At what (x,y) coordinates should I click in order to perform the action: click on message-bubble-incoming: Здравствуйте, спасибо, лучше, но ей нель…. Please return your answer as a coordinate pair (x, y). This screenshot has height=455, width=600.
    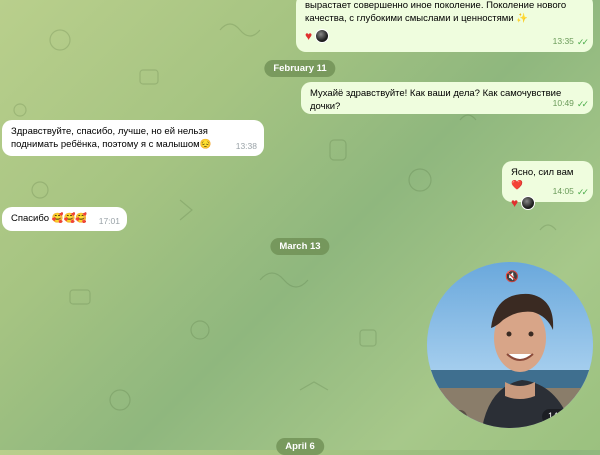
    Looking at the image, I should click on (133, 138).